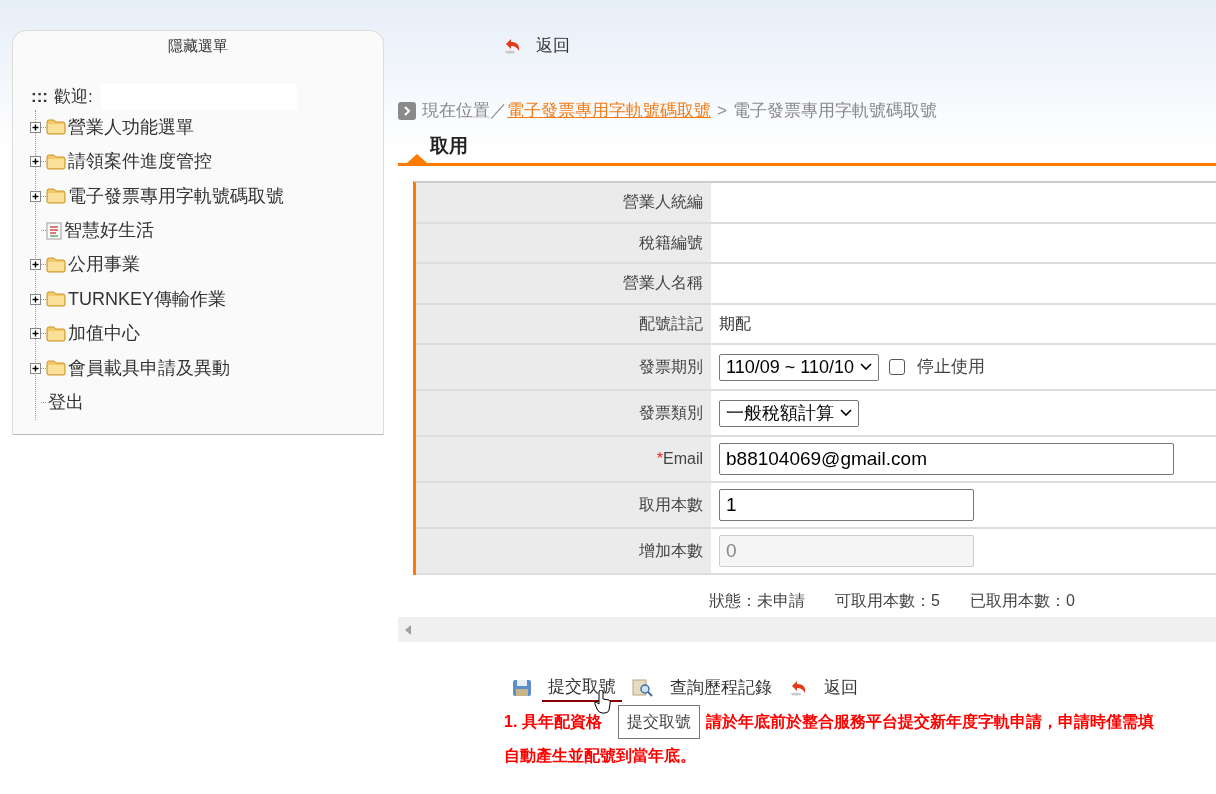 The height and width of the screenshot is (794, 1216). Describe the element at coordinates (841, 688) in the screenshot. I see `action-link: 返回` at that location.